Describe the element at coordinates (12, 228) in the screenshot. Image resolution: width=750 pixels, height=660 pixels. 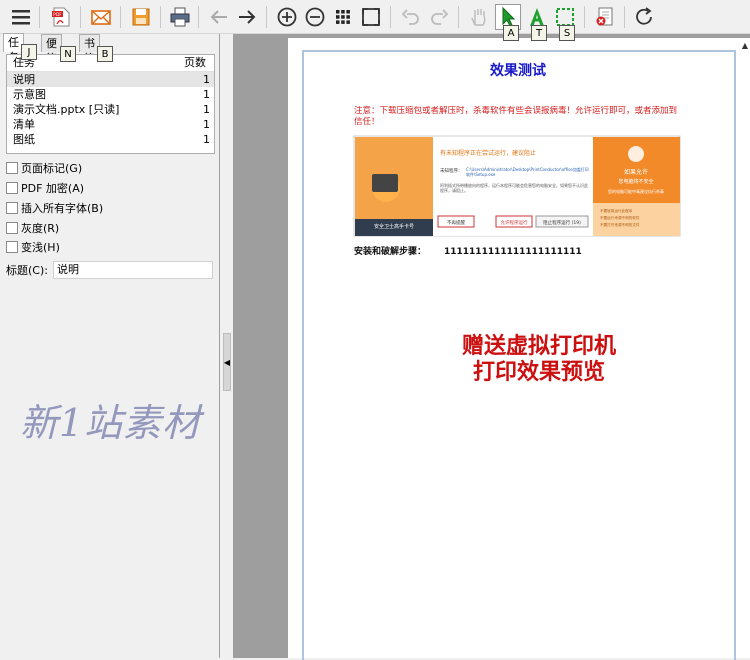
I see `grayscale-checkbox` at that location.